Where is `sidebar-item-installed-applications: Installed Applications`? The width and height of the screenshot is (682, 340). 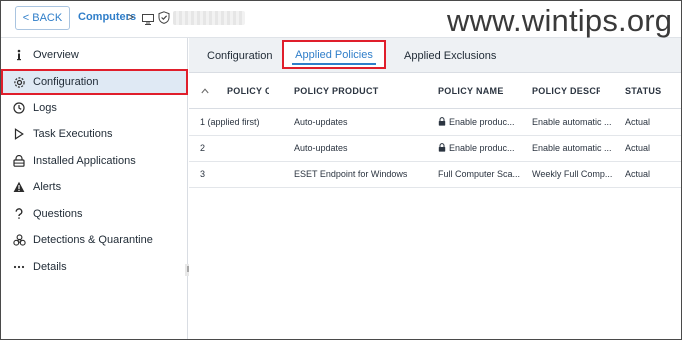 sidebar-item-installed-applications: Installed Applications is located at coordinates (94, 161).